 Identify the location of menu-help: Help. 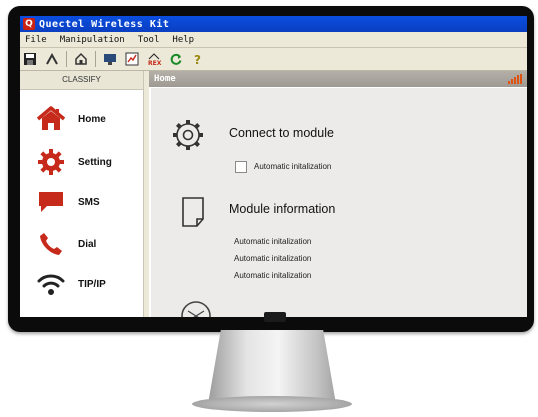
(183, 40).